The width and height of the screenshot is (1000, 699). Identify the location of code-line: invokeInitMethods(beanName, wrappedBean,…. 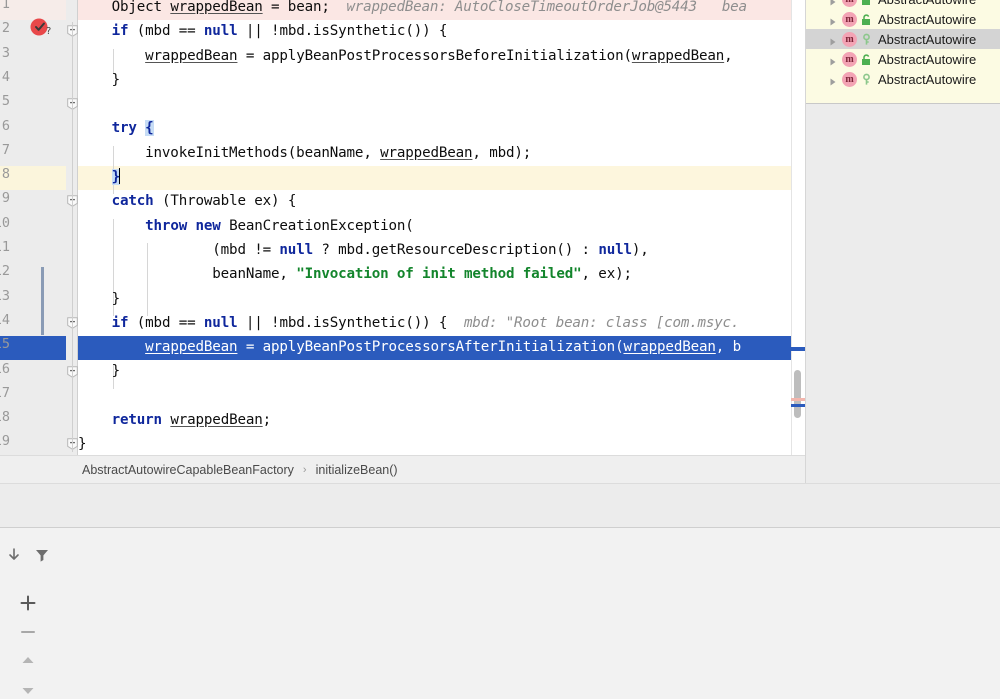
(412, 153).